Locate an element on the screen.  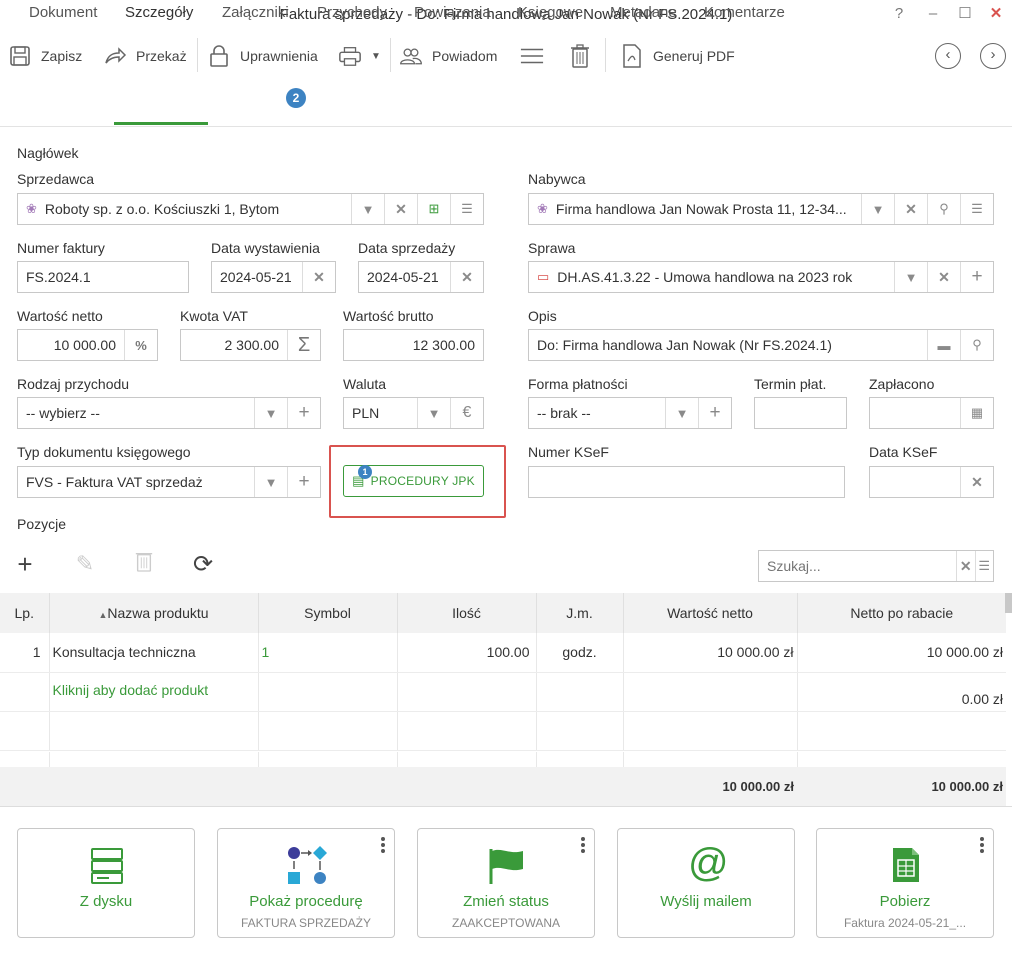
print-button: ▼ is located at coordinates (359, 56).